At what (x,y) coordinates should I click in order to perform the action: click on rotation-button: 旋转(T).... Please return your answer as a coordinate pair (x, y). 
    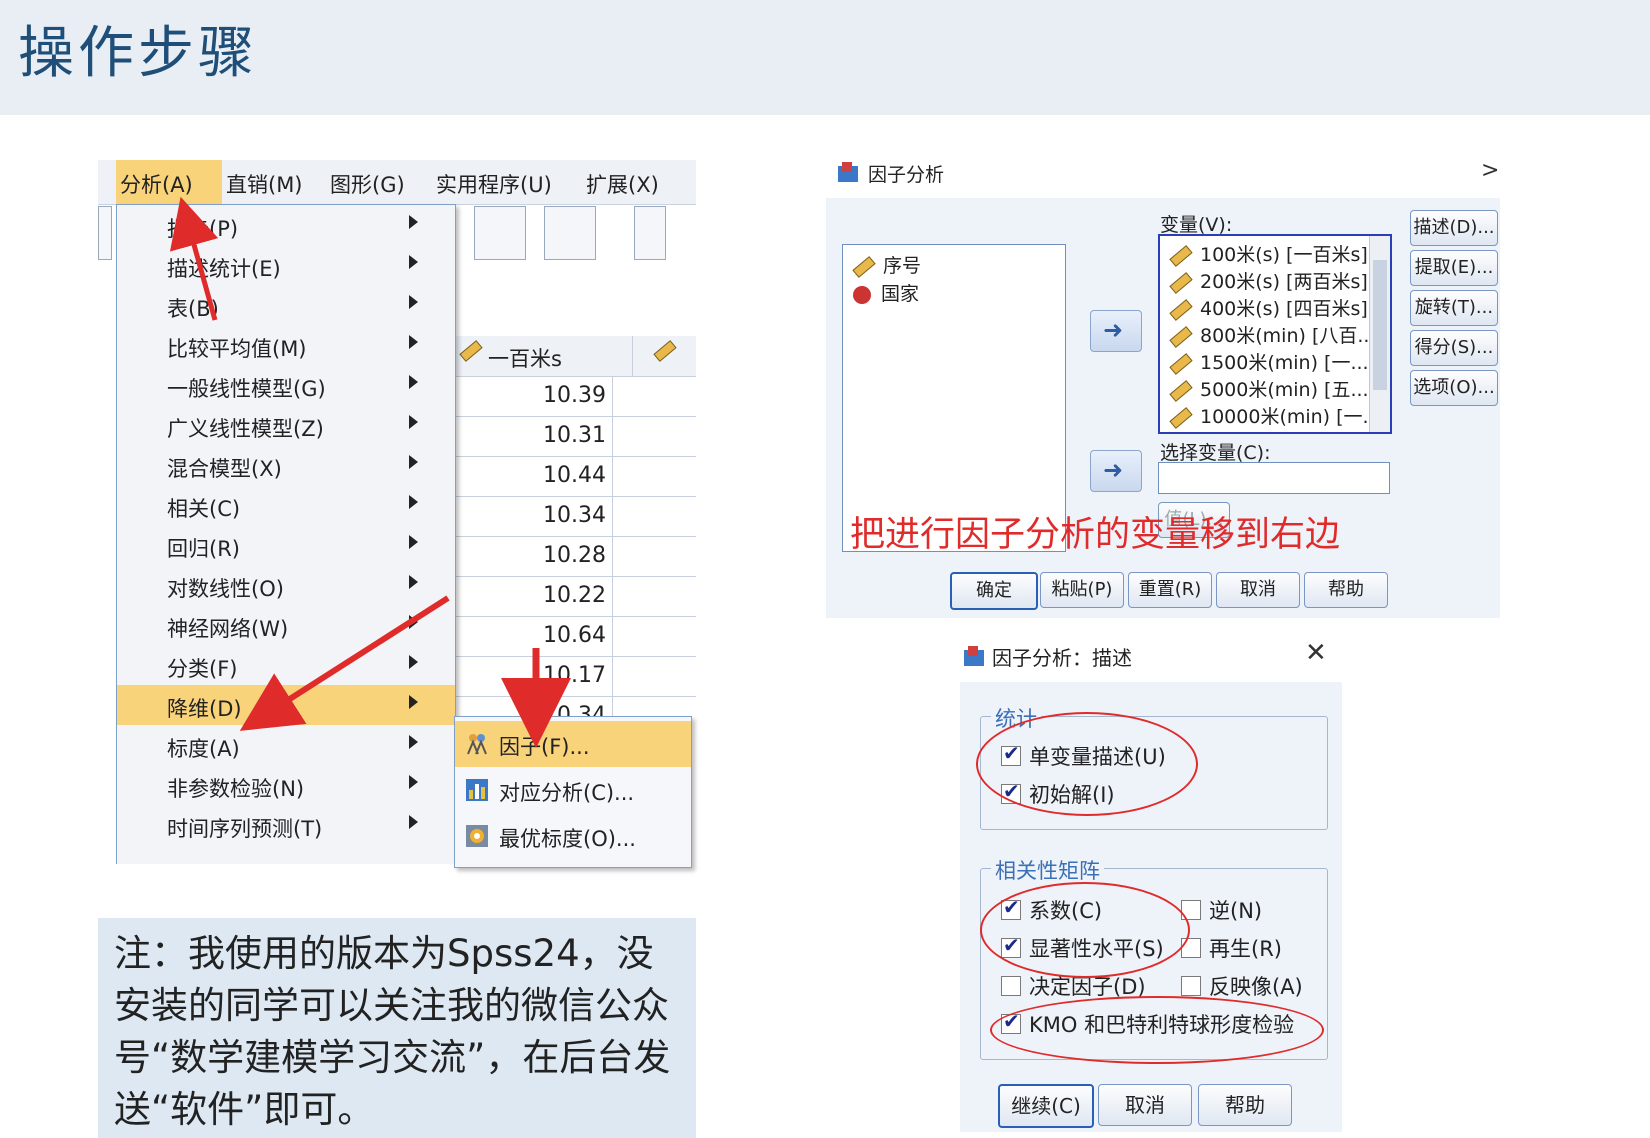
    Looking at the image, I should click on (1454, 308).